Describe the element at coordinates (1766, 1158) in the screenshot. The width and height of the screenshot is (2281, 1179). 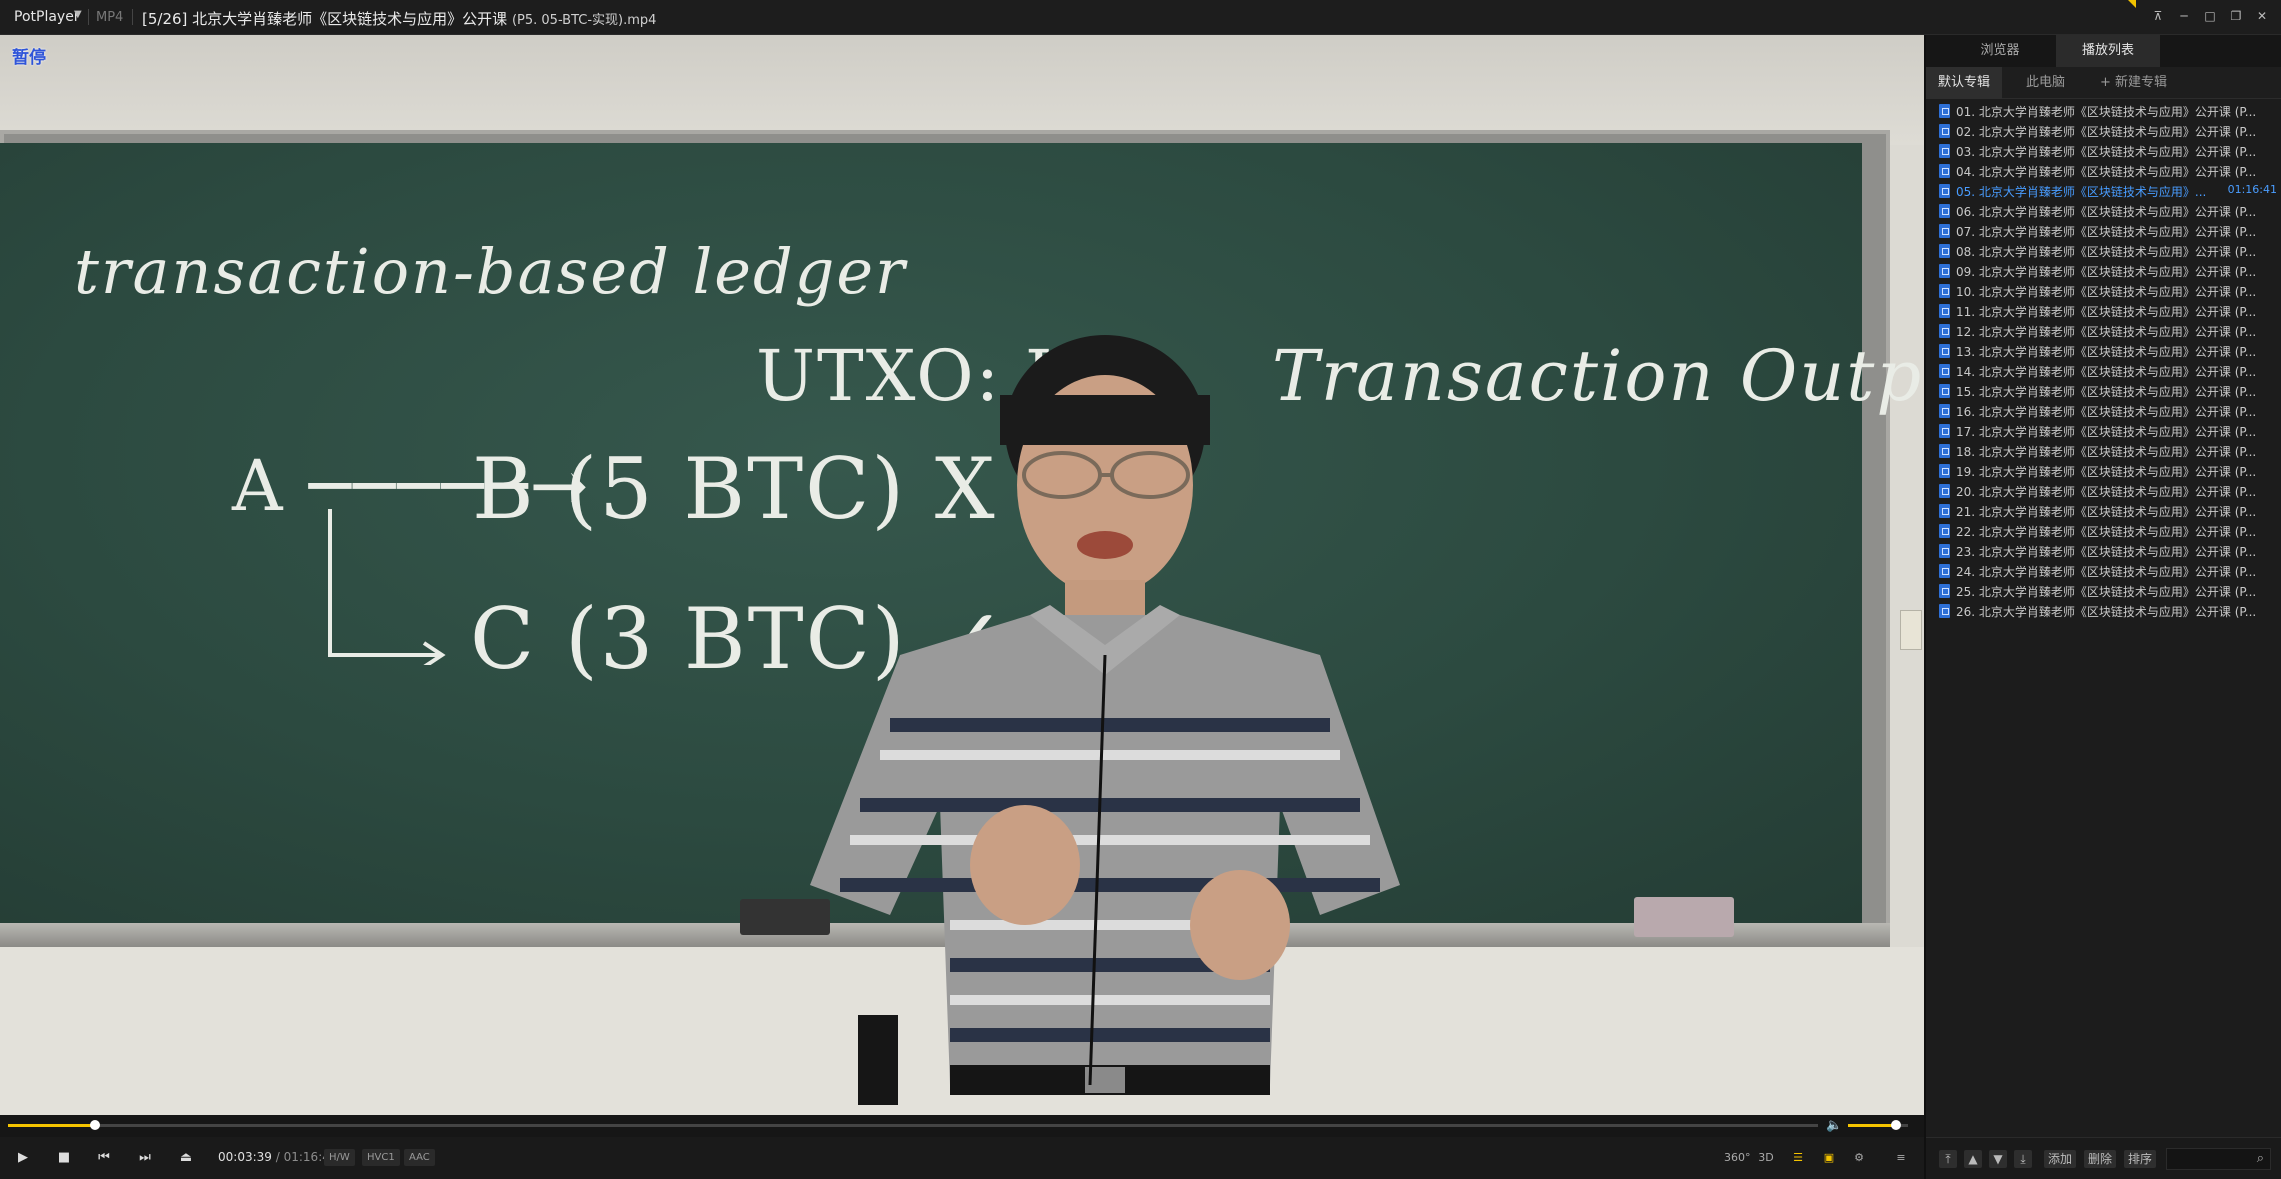
I see `3d-button: 3D` at that location.